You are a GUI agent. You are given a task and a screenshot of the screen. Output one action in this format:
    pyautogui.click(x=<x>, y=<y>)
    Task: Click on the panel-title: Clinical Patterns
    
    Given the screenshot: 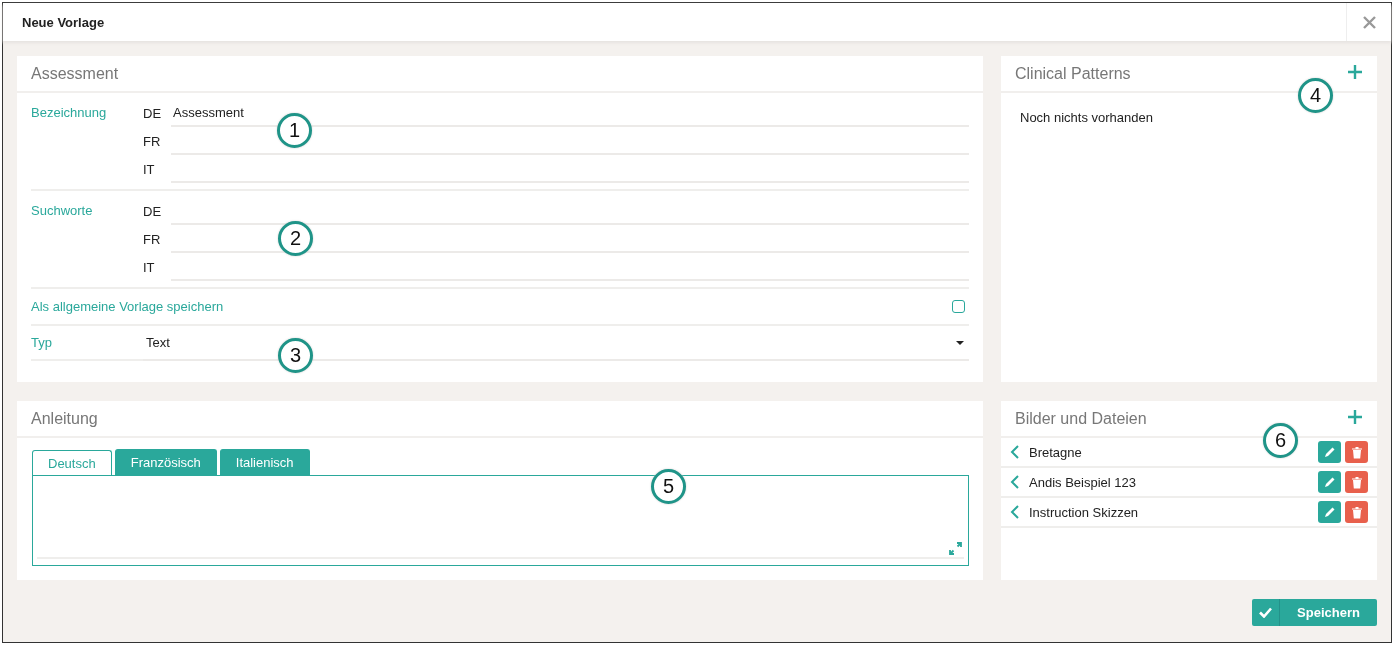 What is the action you would take?
    pyautogui.click(x=1073, y=73)
    